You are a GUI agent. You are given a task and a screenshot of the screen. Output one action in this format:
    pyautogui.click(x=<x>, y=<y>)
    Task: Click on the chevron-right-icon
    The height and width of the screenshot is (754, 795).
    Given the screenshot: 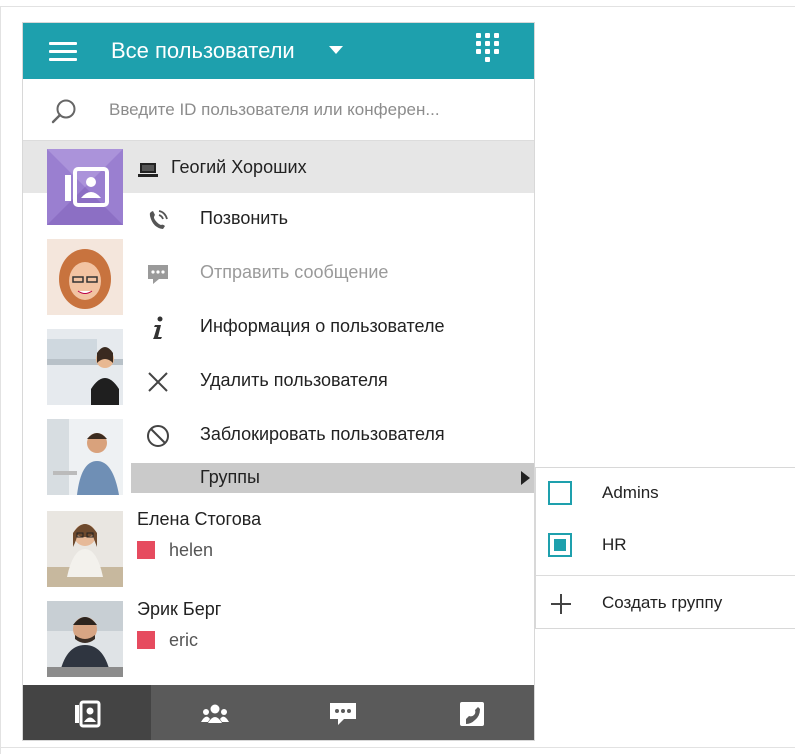 What is the action you would take?
    pyautogui.click(x=525, y=478)
    